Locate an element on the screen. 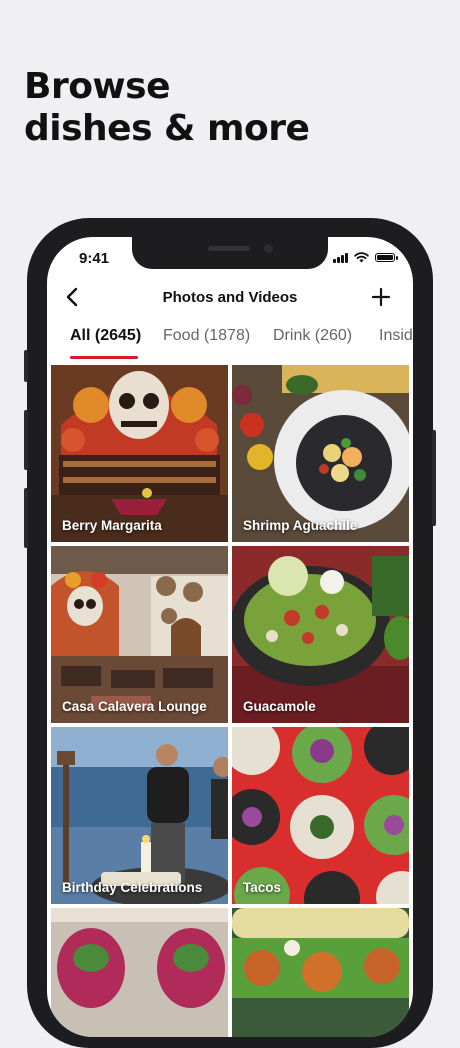  signal-icon is located at coordinates (340, 257).